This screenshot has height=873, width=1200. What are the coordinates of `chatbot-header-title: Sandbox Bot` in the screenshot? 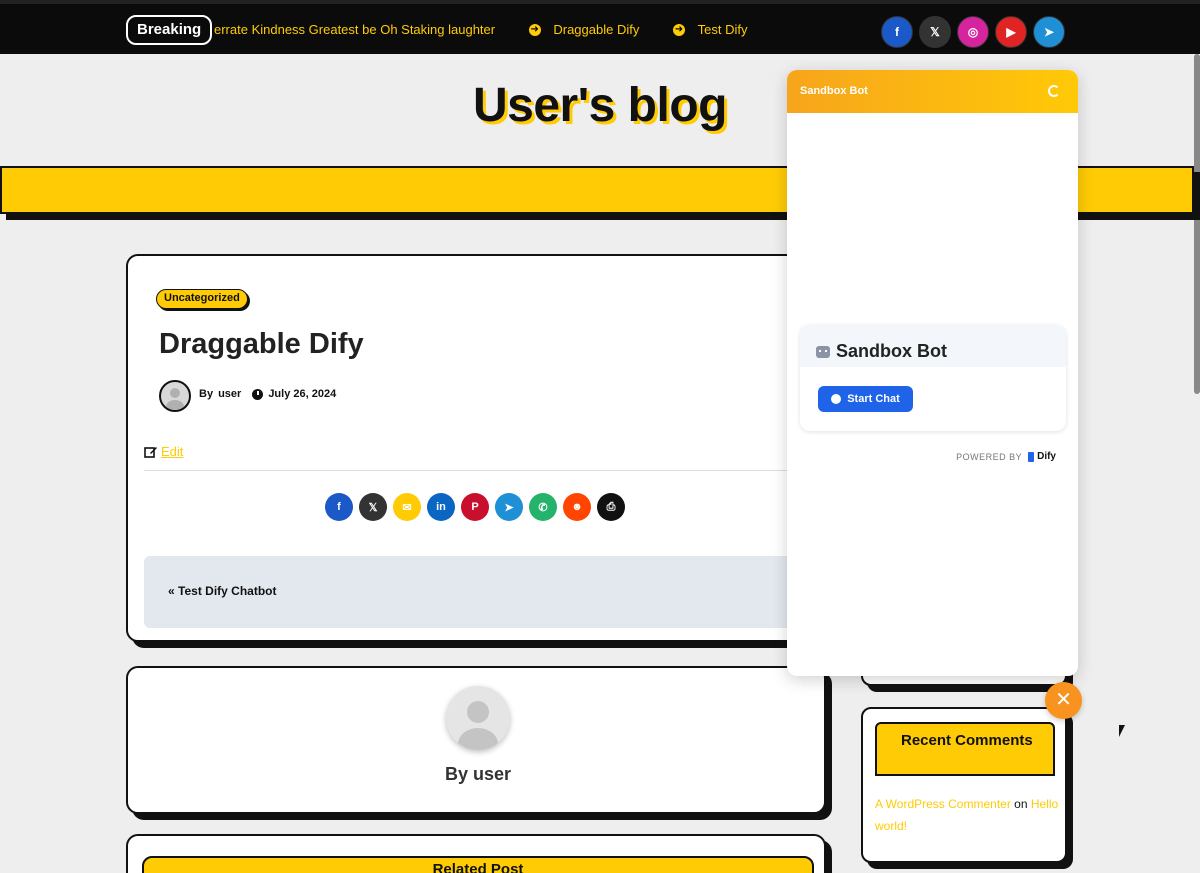 It's located at (834, 91).